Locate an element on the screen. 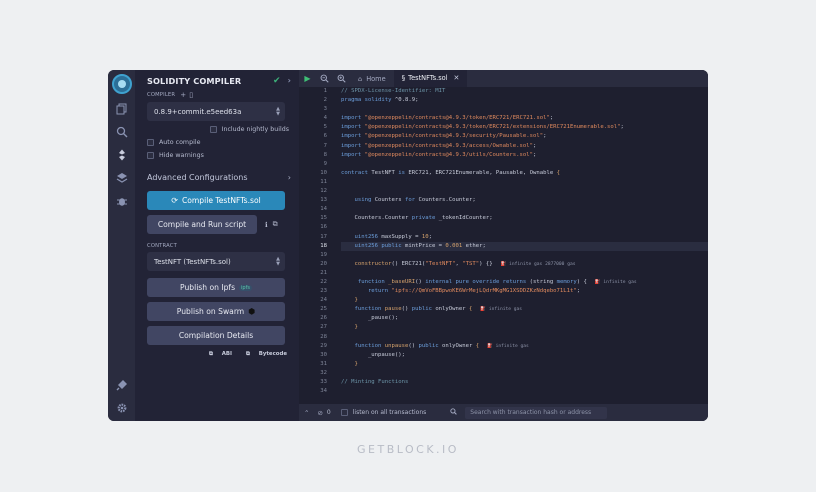  refresh-icon: ⟳ is located at coordinates (174, 200).